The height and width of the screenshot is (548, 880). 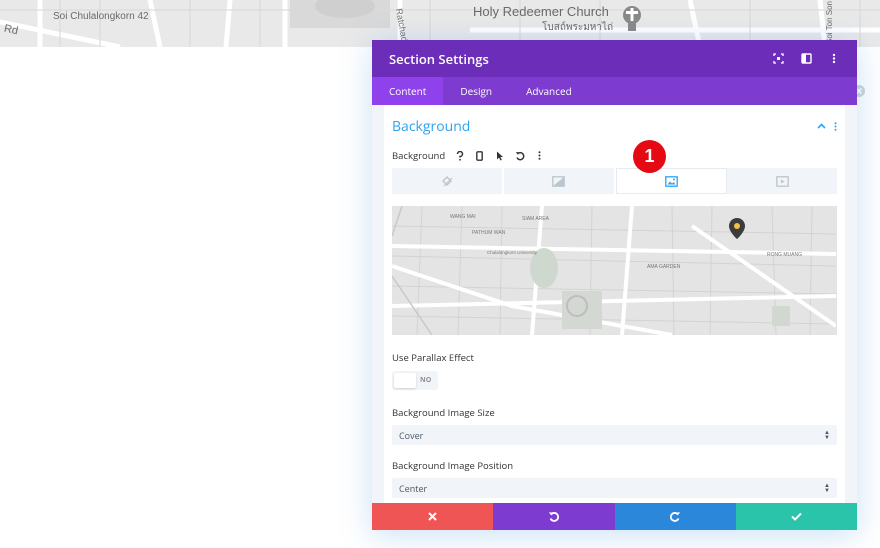 What do you see at coordinates (426, 380) in the screenshot?
I see `toggle-state-text: NO` at bounding box center [426, 380].